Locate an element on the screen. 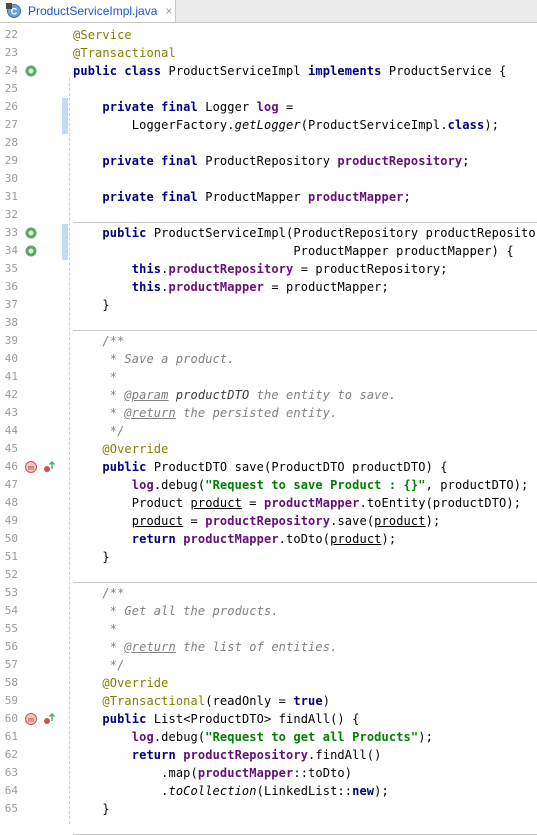 This screenshot has height=835, width=537. line-number: 33 is located at coordinates (9, 233).